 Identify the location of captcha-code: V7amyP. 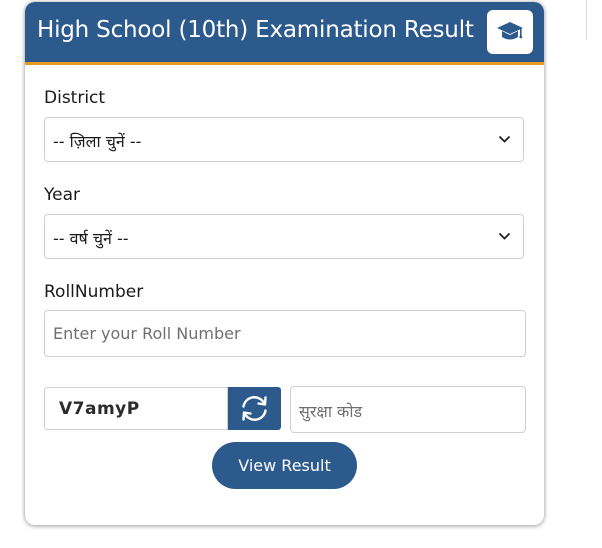
(99, 409).